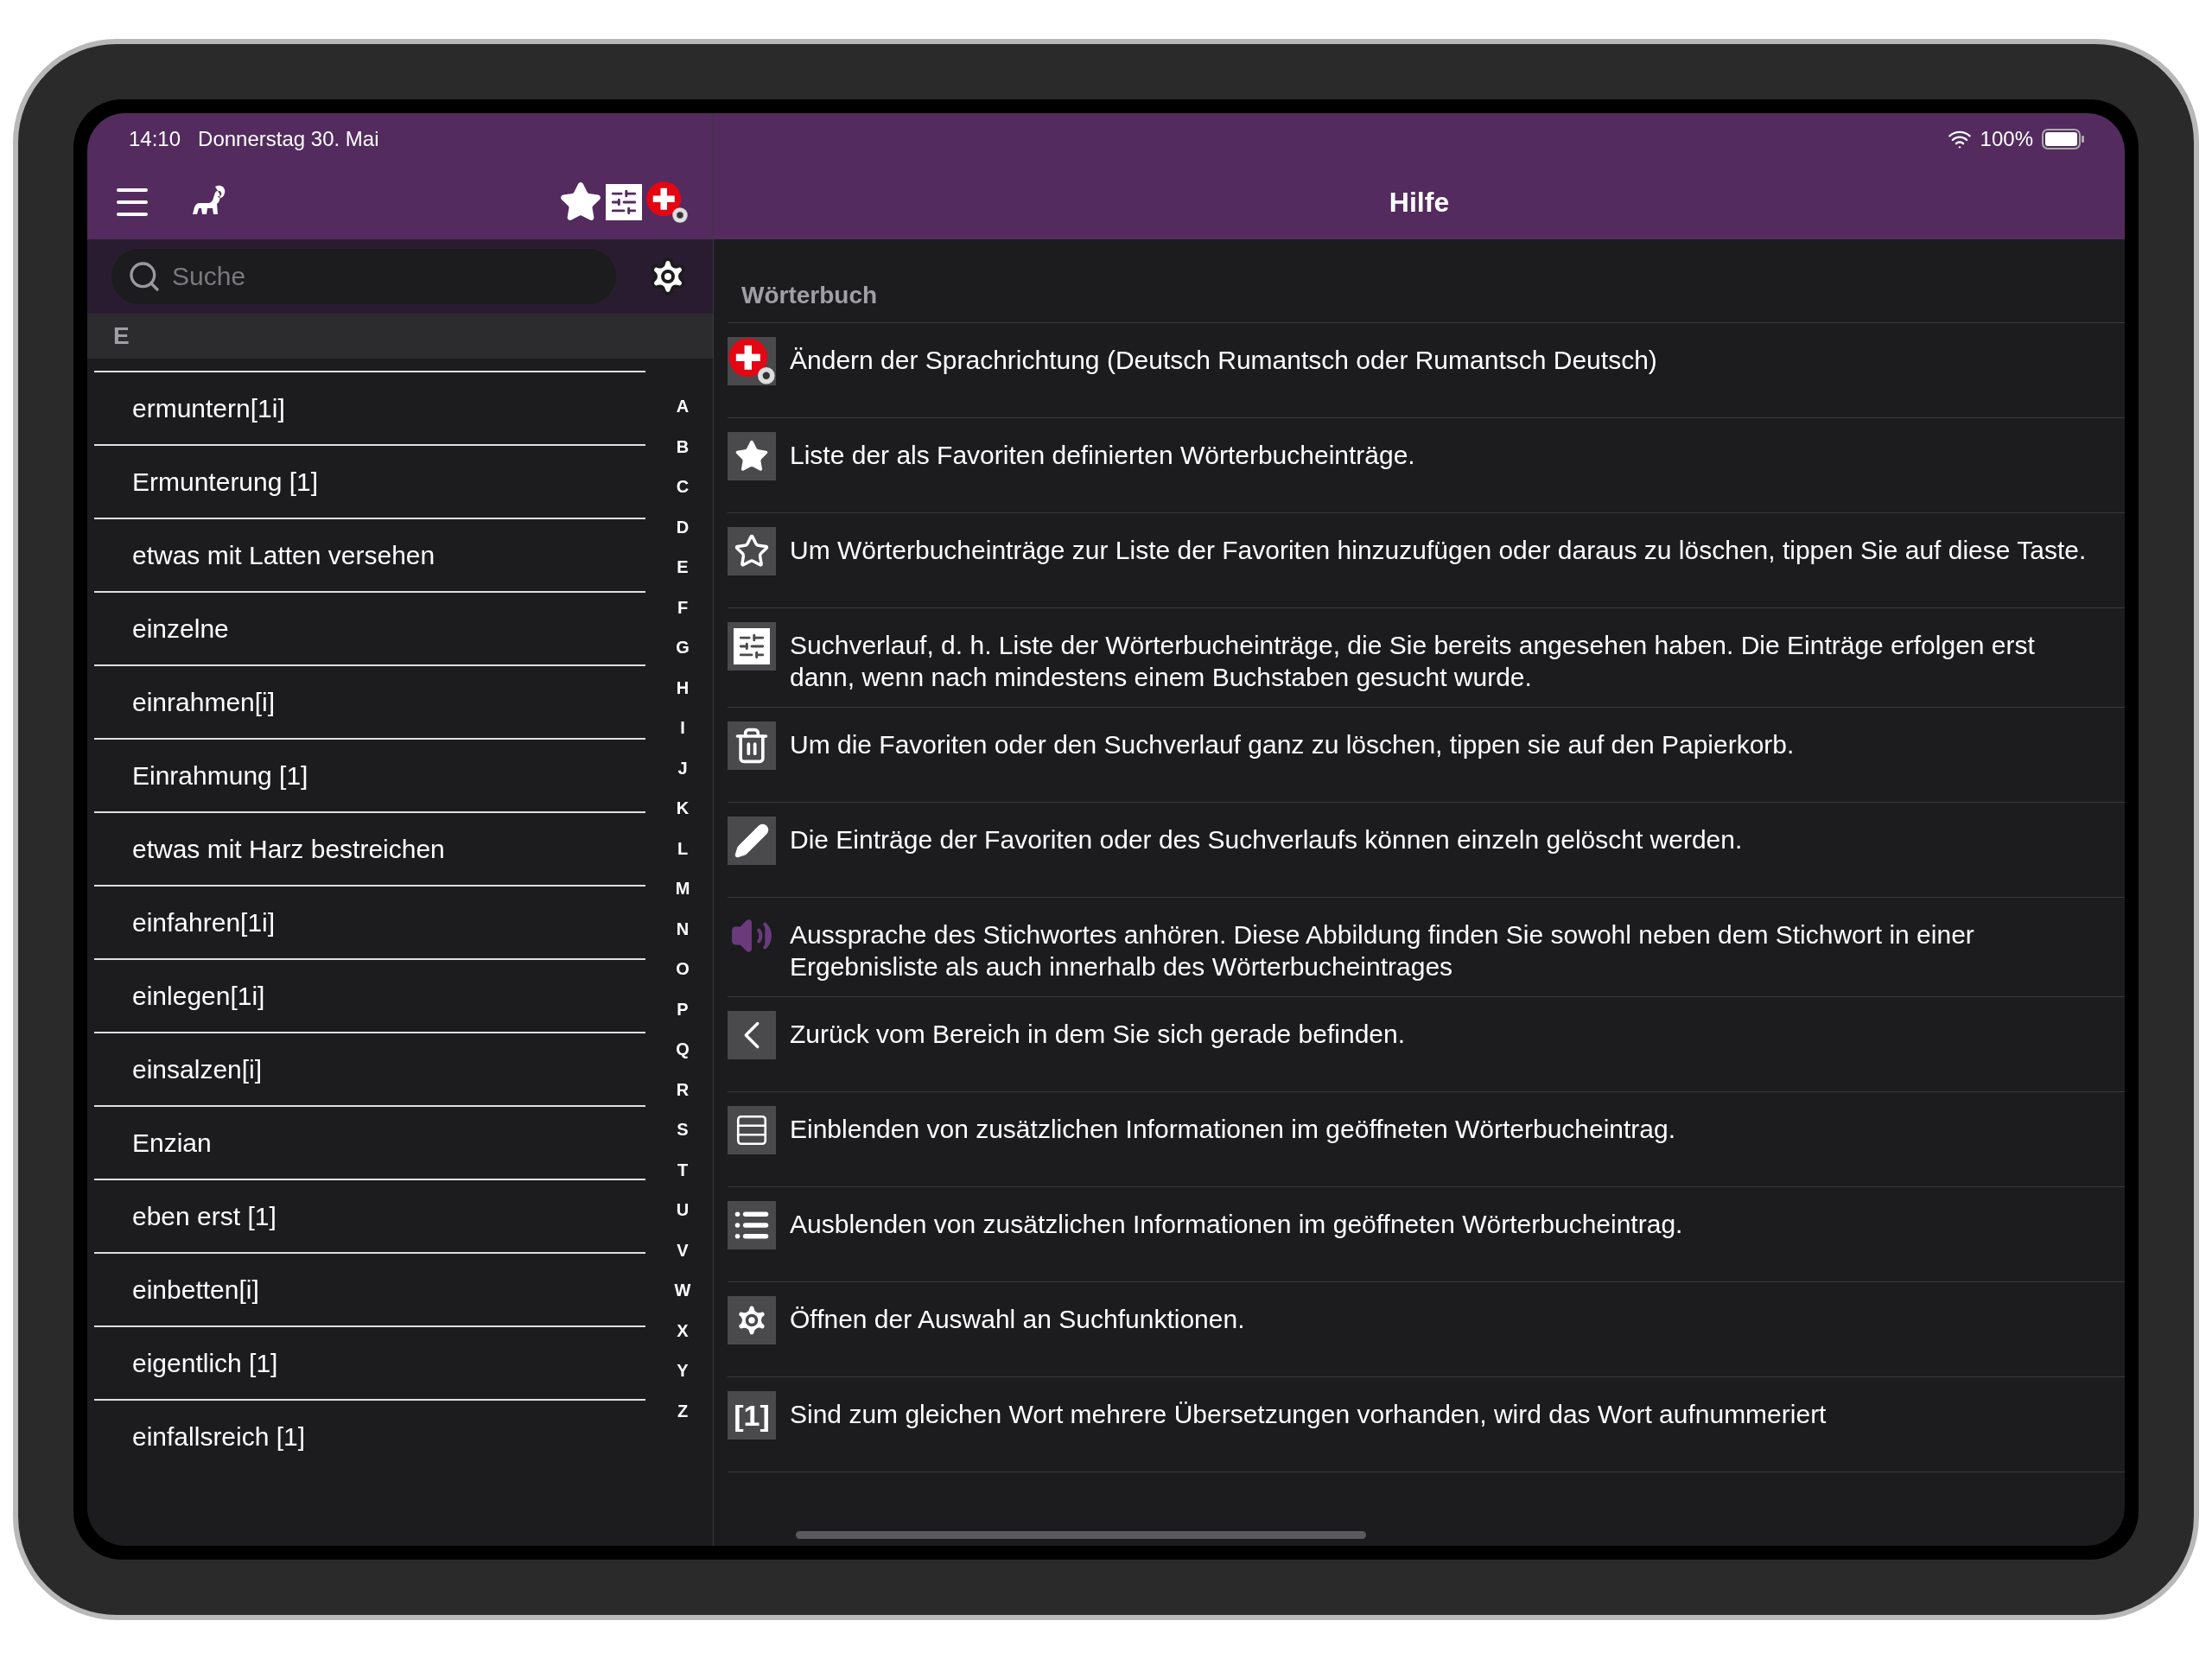 The height and width of the screenshot is (1659, 2212). I want to click on index-letter: E, so click(683, 567).